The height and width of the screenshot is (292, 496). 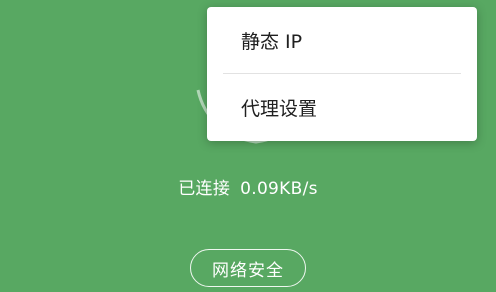 I want to click on network-security-label: 网络安全, so click(x=248, y=270).